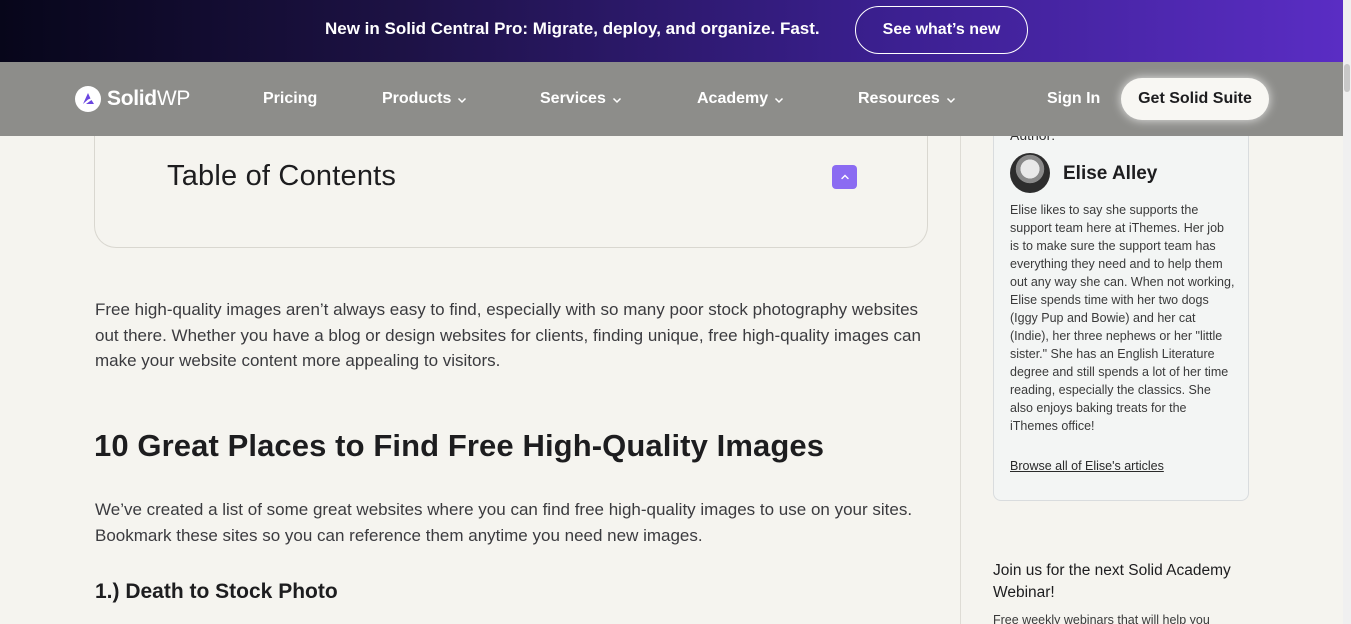 The height and width of the screenshot is (624, 1351). I want to click on logo-text: SolidWP, so click(149, 98).